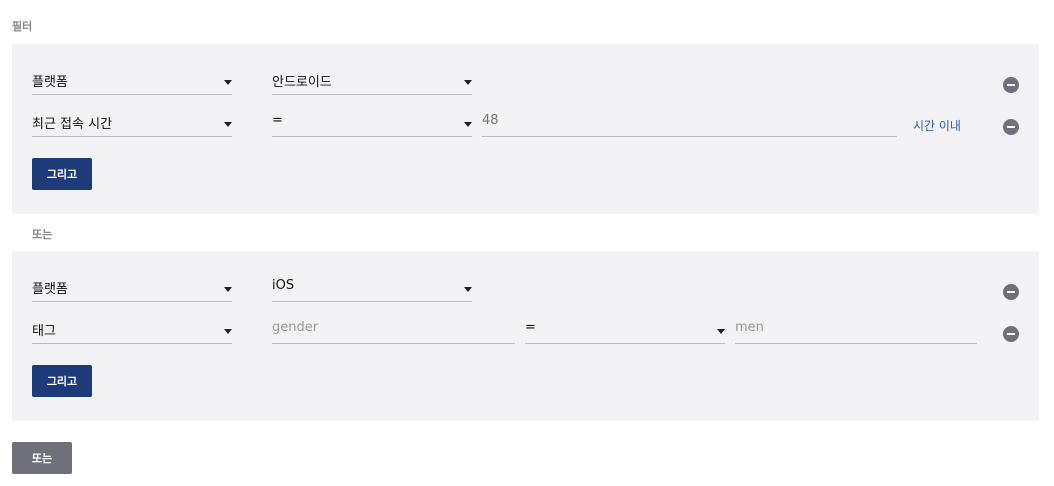 The height and width of the screenshot is (486, 1054). I want to click on filter-section-label: 필터, so click(22, 26).